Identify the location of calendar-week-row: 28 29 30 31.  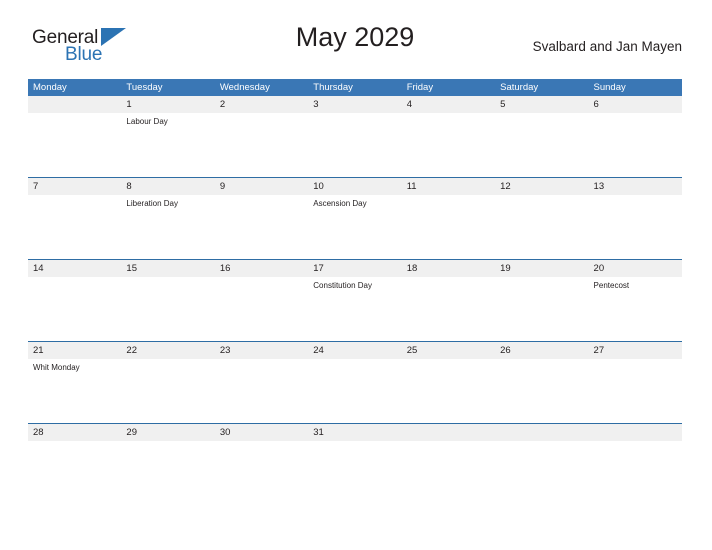
(355, 447).